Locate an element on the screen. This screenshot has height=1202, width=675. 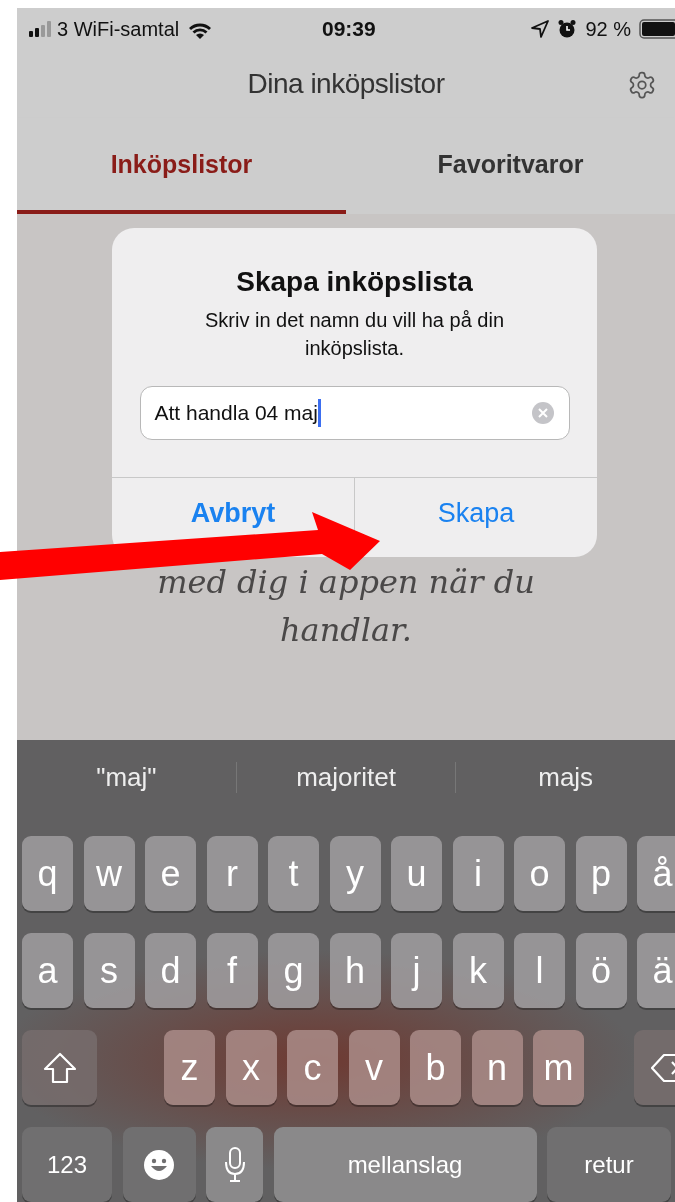
settings-icon is located at coordinates (642, 85).